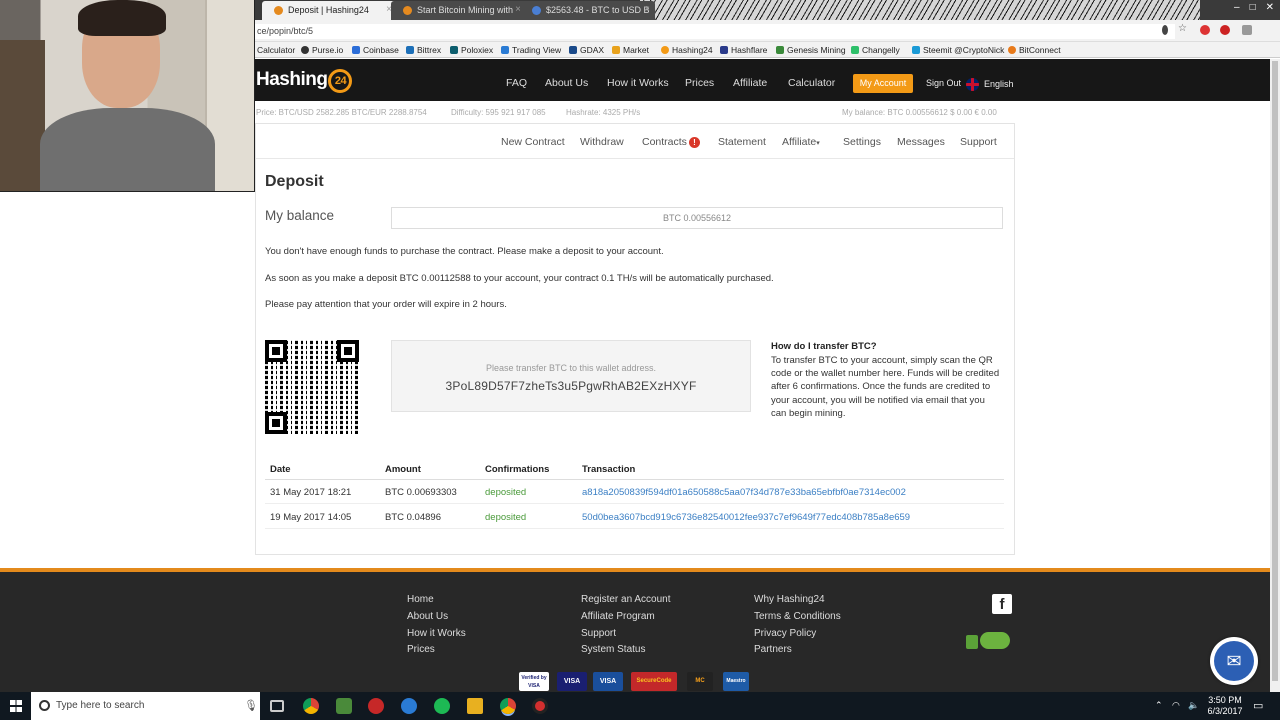 The width and height of the screenshot is (1280, 720). What do you see at coordinates (403, 469) in the screenshot?
I see `column-header-amount: Amount` at bounding box center [403, 469].